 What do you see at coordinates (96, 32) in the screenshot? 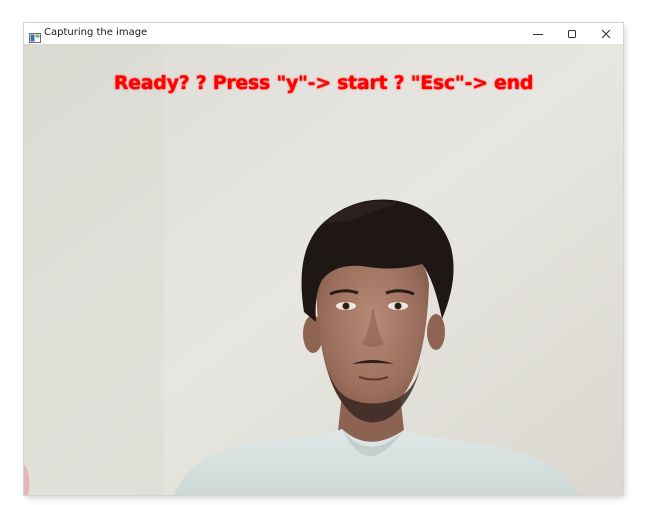
I see `window-title: Capturing the image` at bounding box center [96, 32].